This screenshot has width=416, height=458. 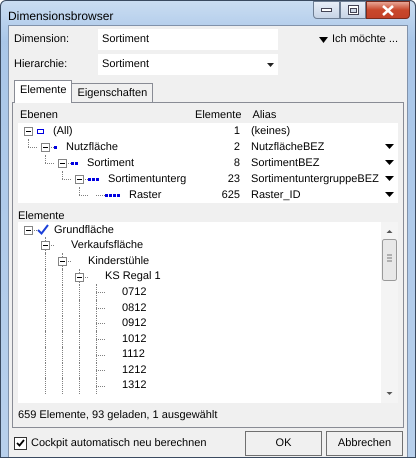 What do you see at coordinates (285, 163) in the screenshot?
I see `alias-cell-text: SortimentBEZ` at bounding box center [285, 163].